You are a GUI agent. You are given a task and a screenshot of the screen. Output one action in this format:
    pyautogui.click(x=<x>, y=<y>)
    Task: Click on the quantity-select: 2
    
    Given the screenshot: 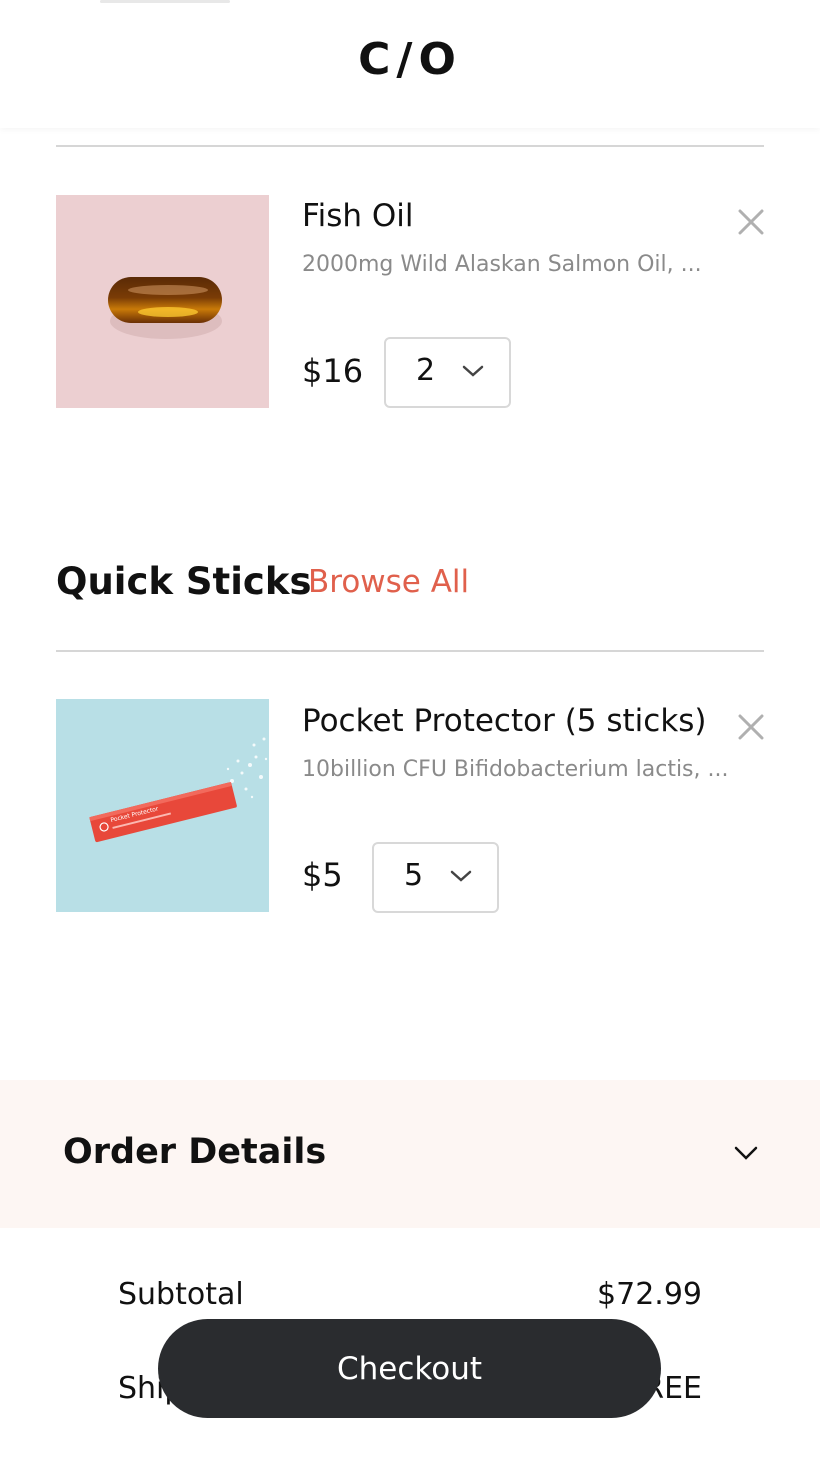 What is the action you would take?
    pyautogui.click(x=447, y=372)
    